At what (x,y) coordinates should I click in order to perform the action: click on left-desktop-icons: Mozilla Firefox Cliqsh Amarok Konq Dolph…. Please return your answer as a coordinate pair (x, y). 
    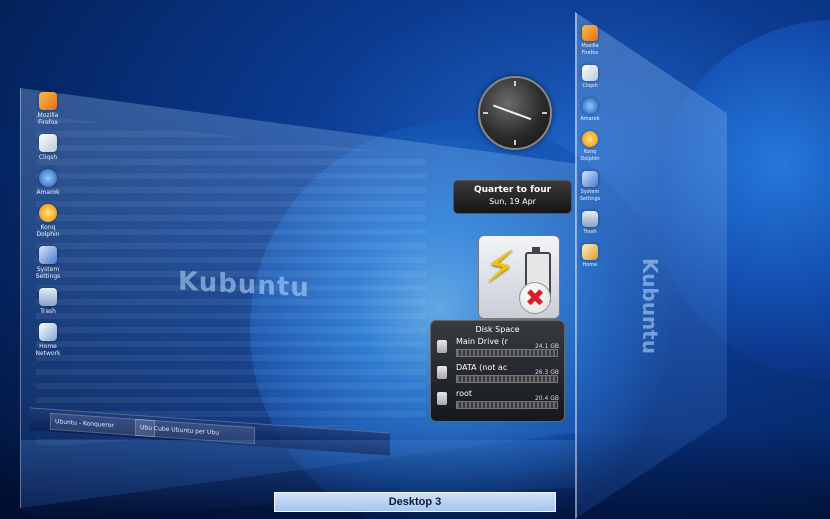
    Looking at the image, I should click on (48, 228).